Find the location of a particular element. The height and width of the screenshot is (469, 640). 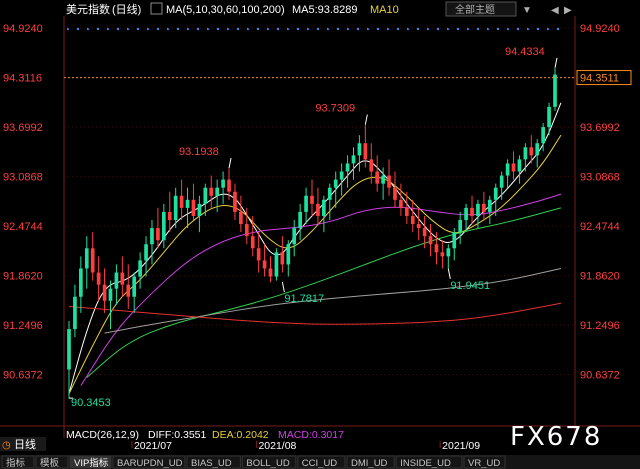

tab-vr_ud: VR_UD is located at coordinates (484, 462).